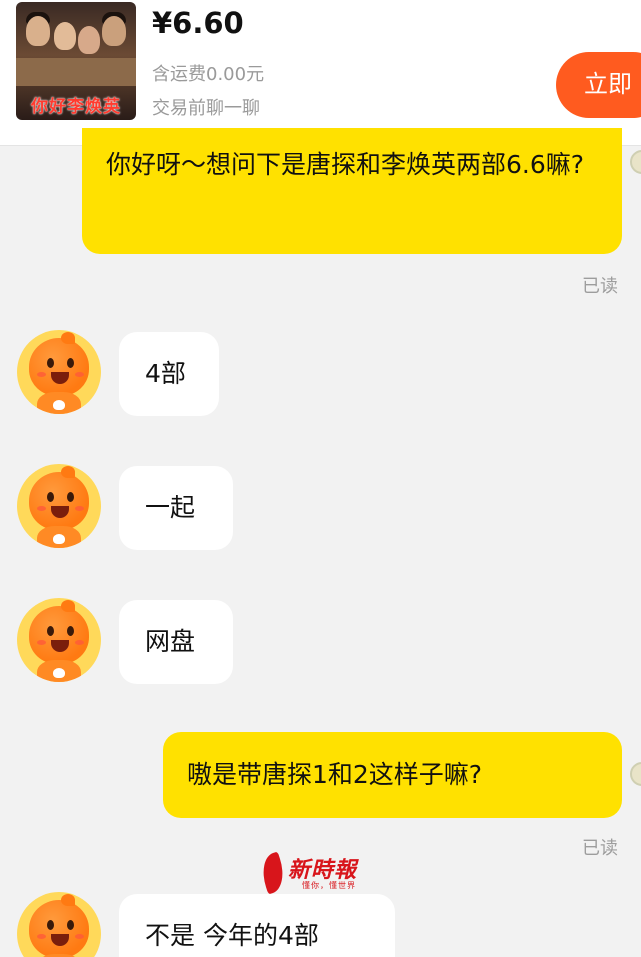 The width and height of the screenshot is (641, 957). Describe the element at coordinates (208, 74) in the screenshot. I see `shipping-info: 含运费0.00元` at that location.